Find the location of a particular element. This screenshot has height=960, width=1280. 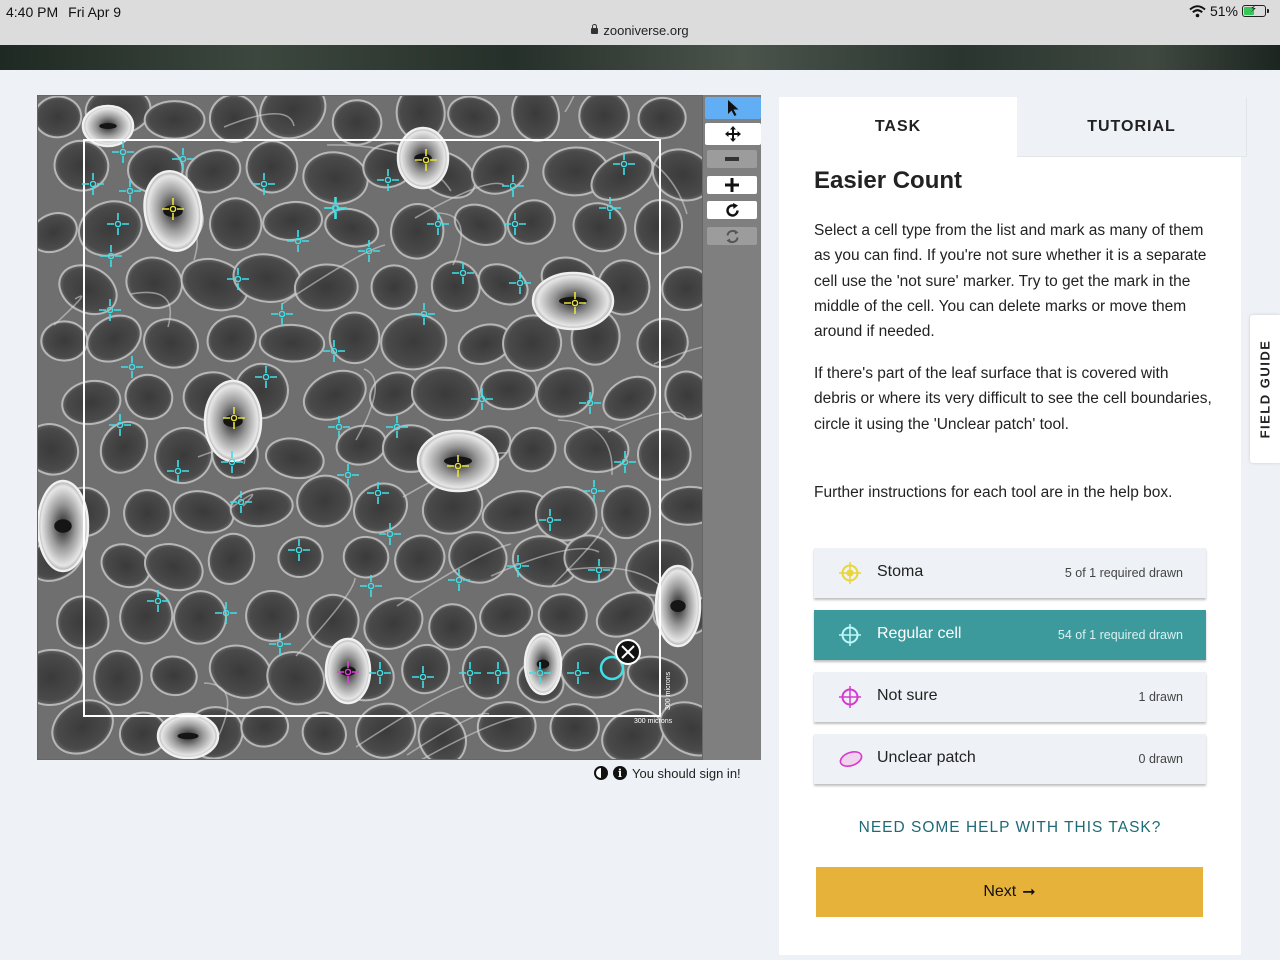

pointer-icon is located at coordinates (733, 108).